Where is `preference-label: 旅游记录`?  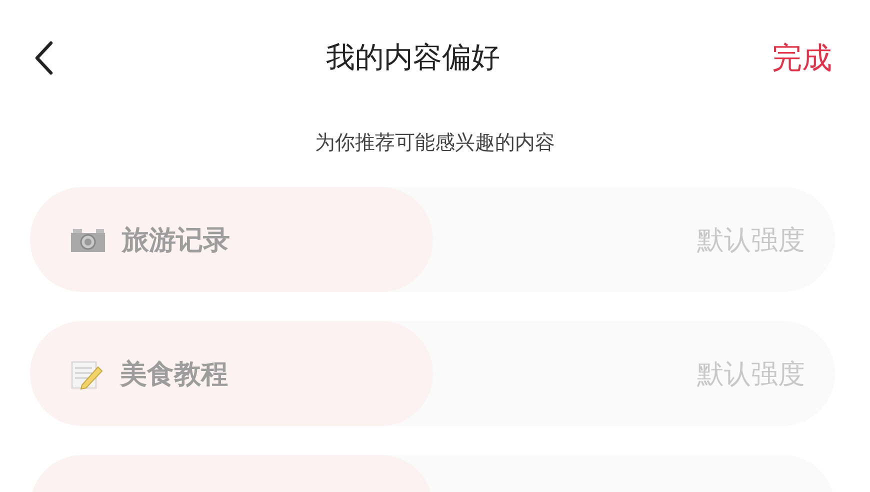 preference-label: 旅游记录 is located at coordinates (176, 241).